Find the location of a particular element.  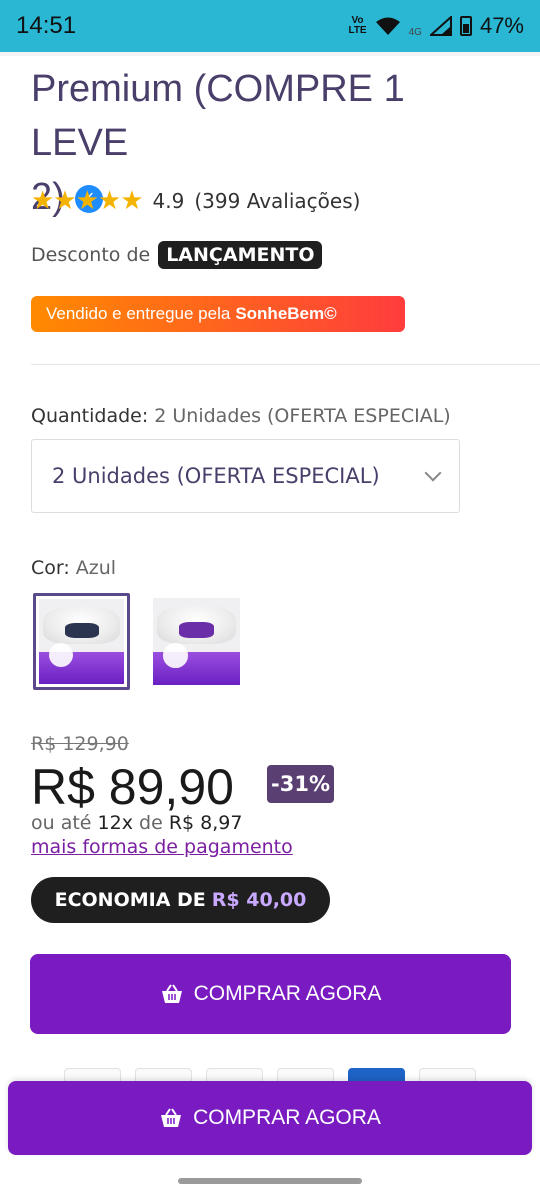

sticky-buy-now-label: COMPRAR AGORA is located at coordinates (287, 1117).